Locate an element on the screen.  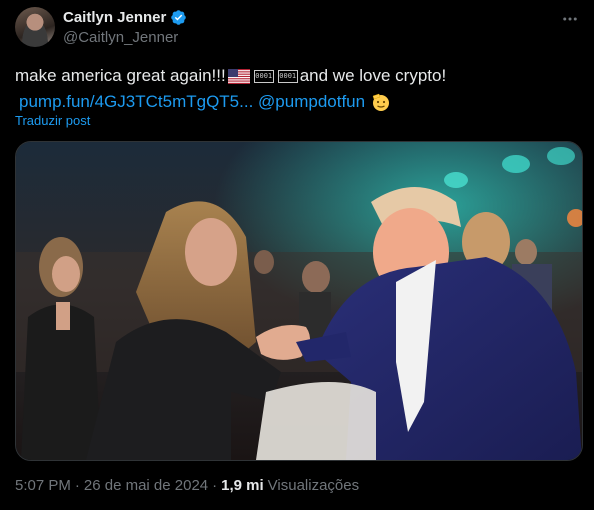
author-display-name: Caitlyn Jenner is located at coordinates (114, 17).